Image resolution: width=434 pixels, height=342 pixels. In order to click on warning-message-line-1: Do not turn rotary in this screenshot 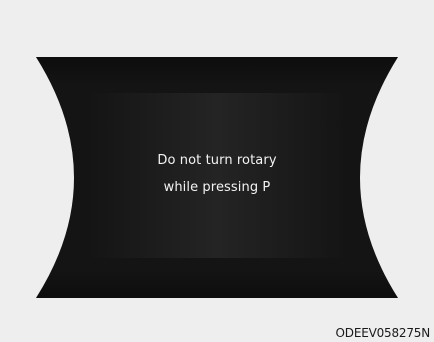, I will do `click(217, 160)`.